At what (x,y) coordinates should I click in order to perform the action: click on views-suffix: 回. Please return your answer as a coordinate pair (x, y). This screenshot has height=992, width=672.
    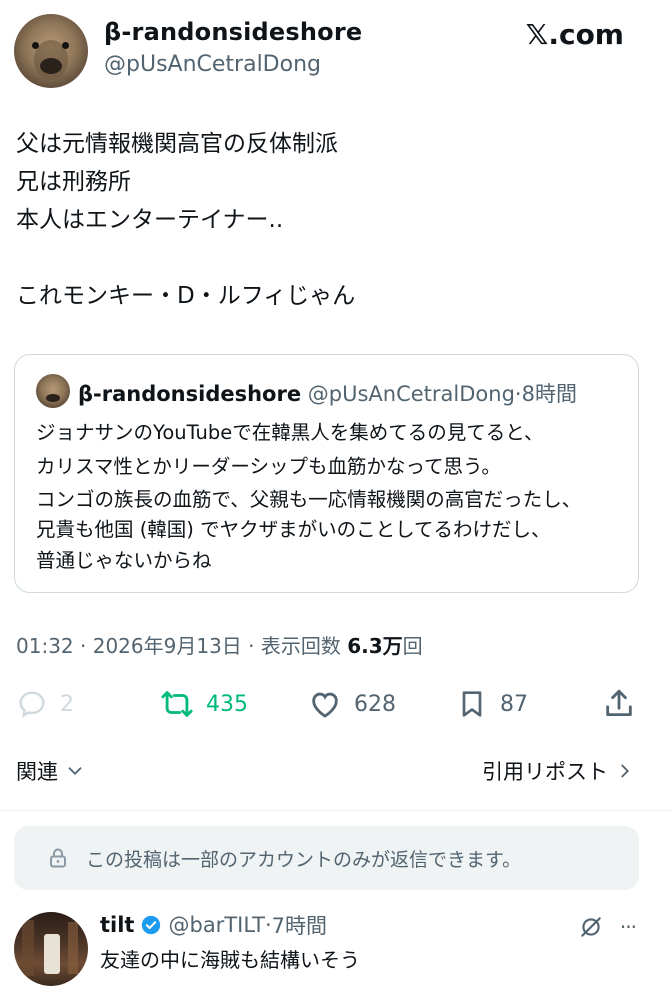
    Looking at the image, I should click on (412, 646).